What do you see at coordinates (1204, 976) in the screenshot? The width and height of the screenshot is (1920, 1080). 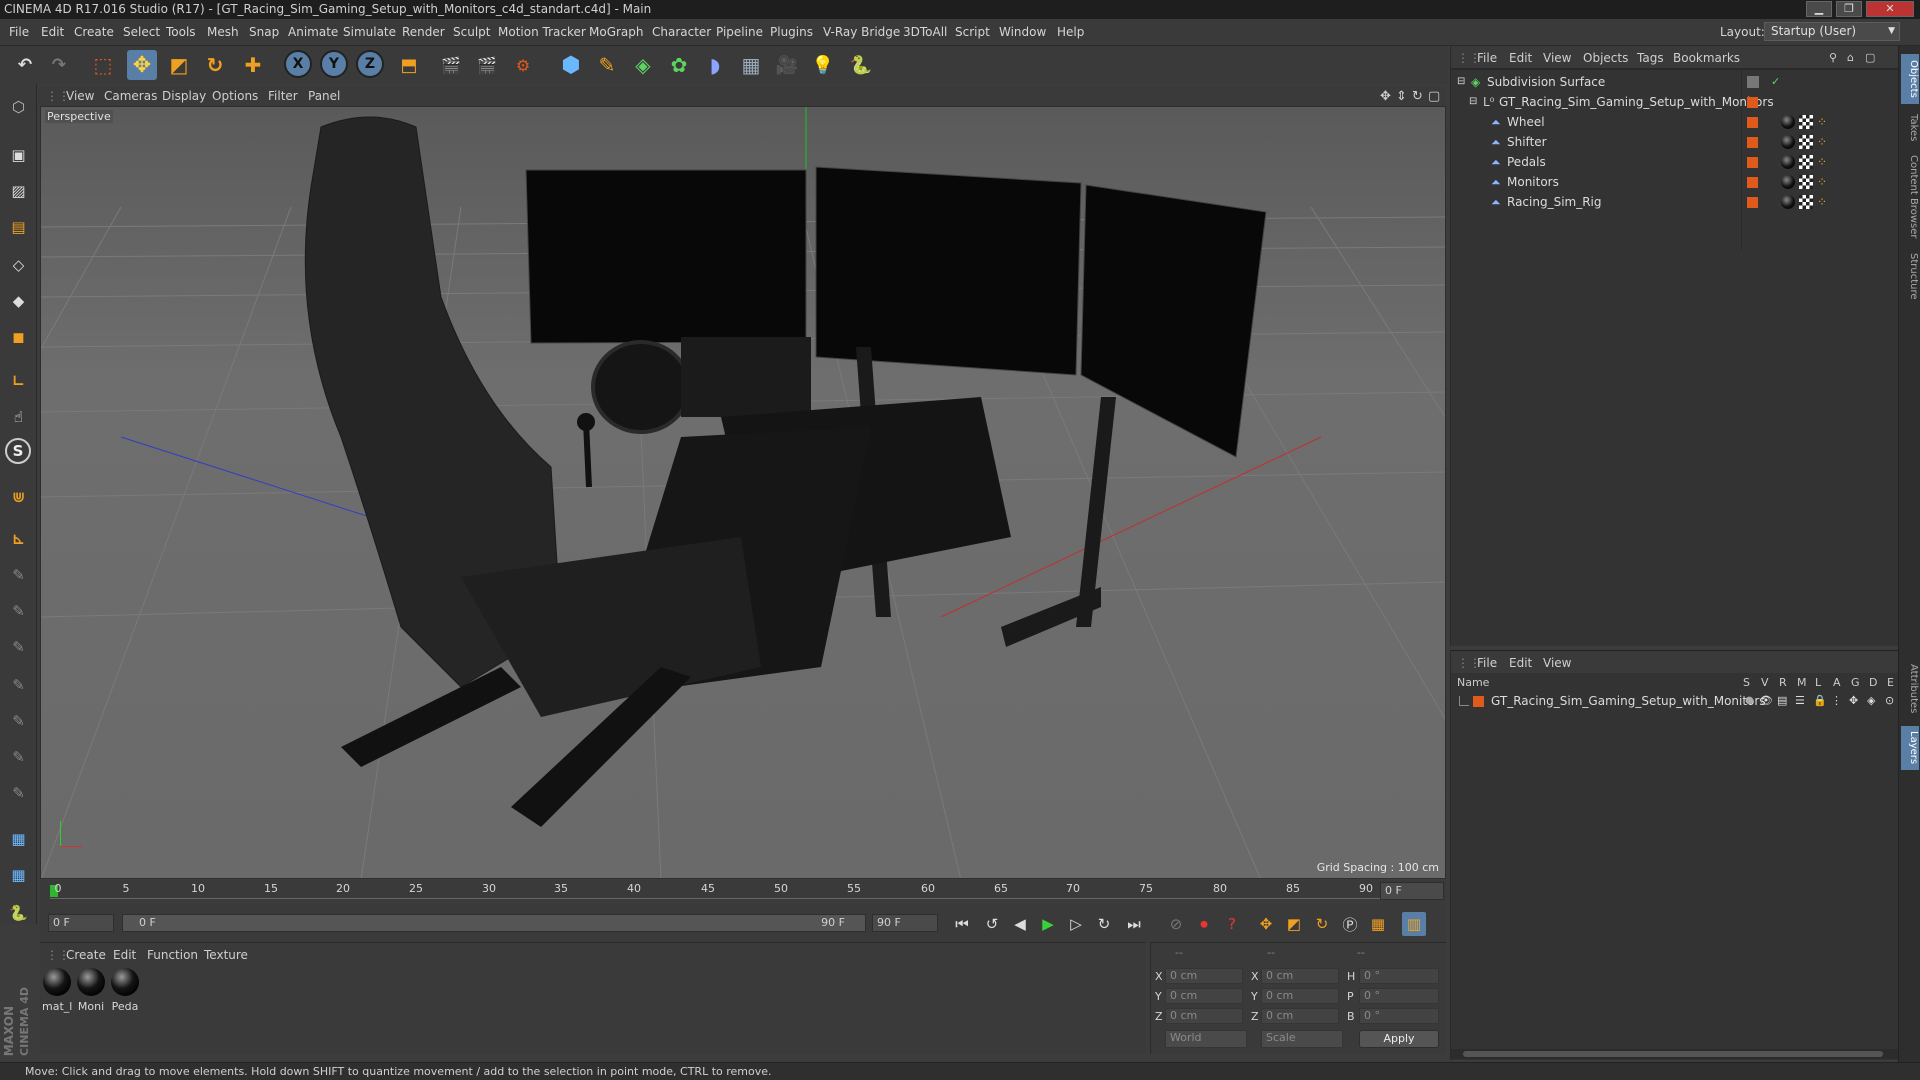 I see `pos-x-field: 0 cm` at bounding box center [1204, 976].